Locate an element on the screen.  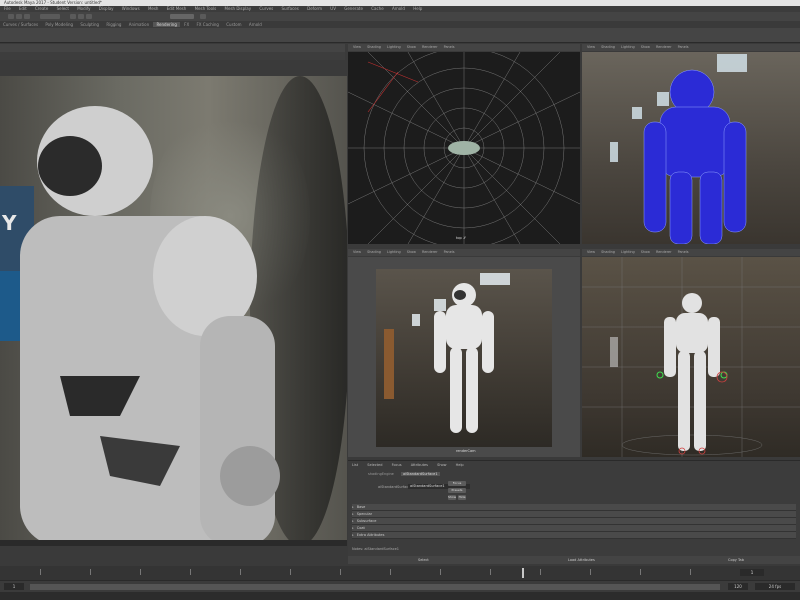
render-icon is located at coordinates (182, 16).